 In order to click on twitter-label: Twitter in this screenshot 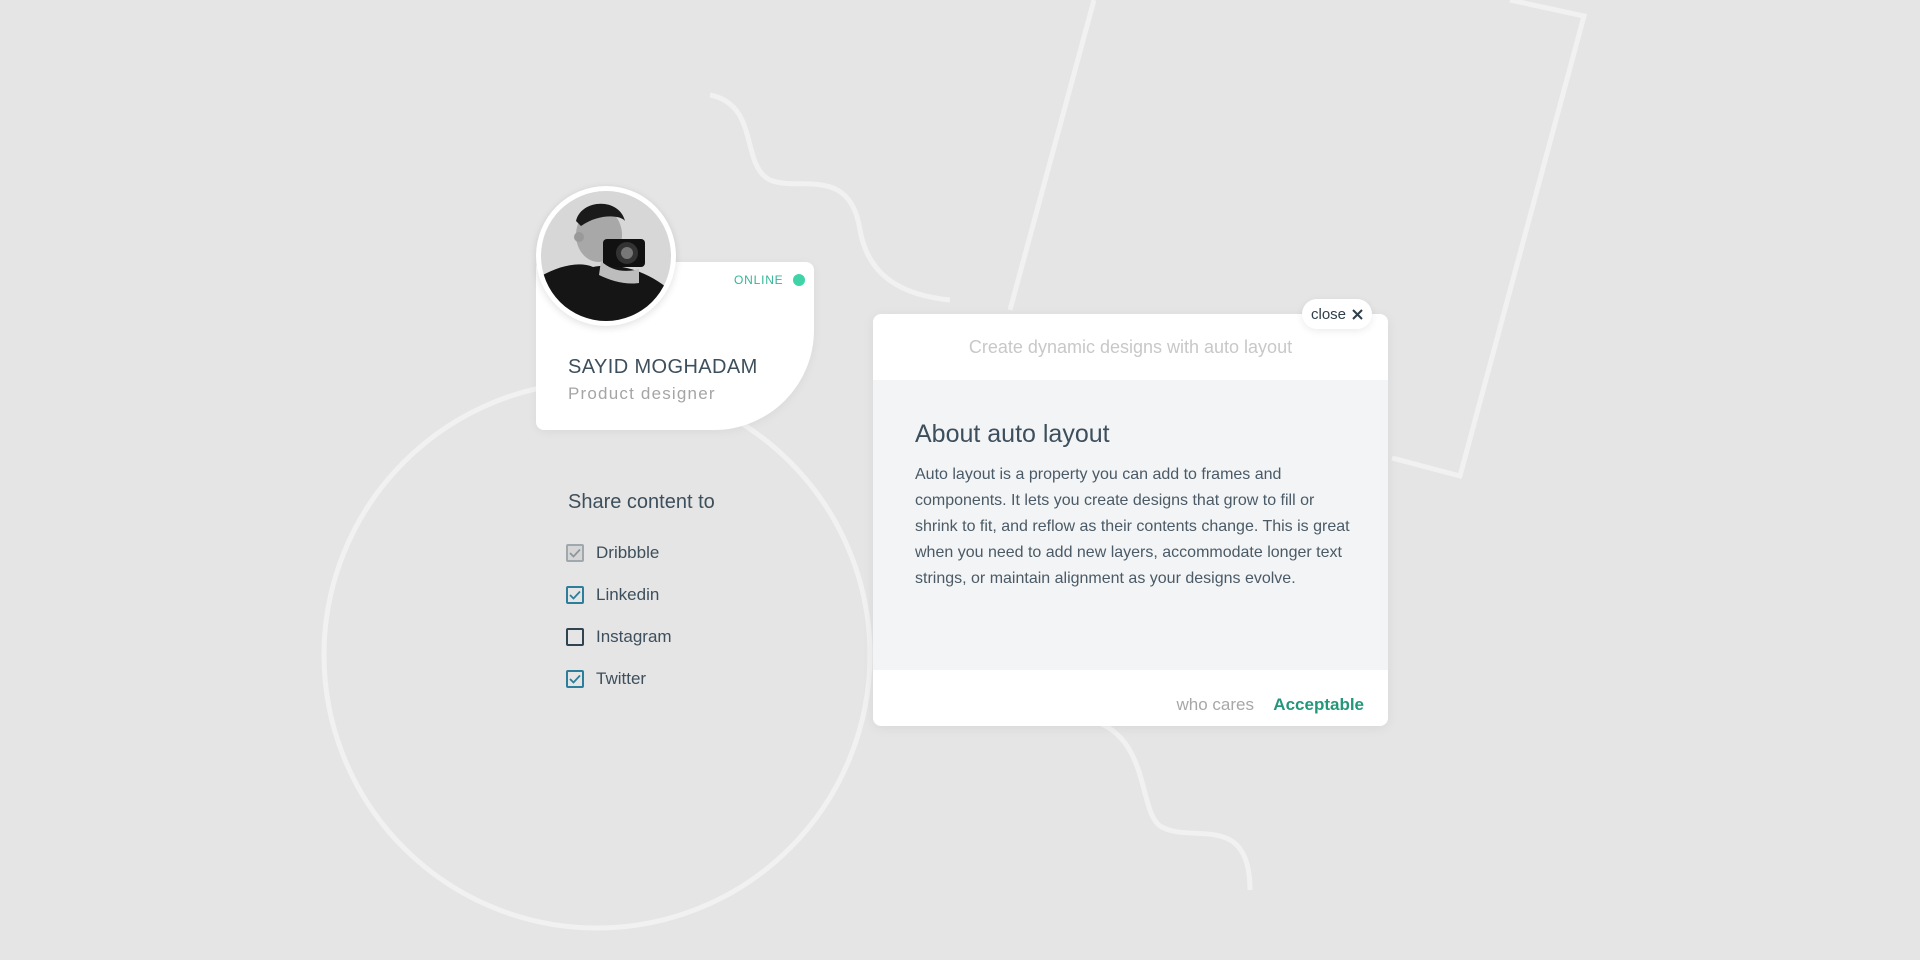, I will do `click(621, 678)`.